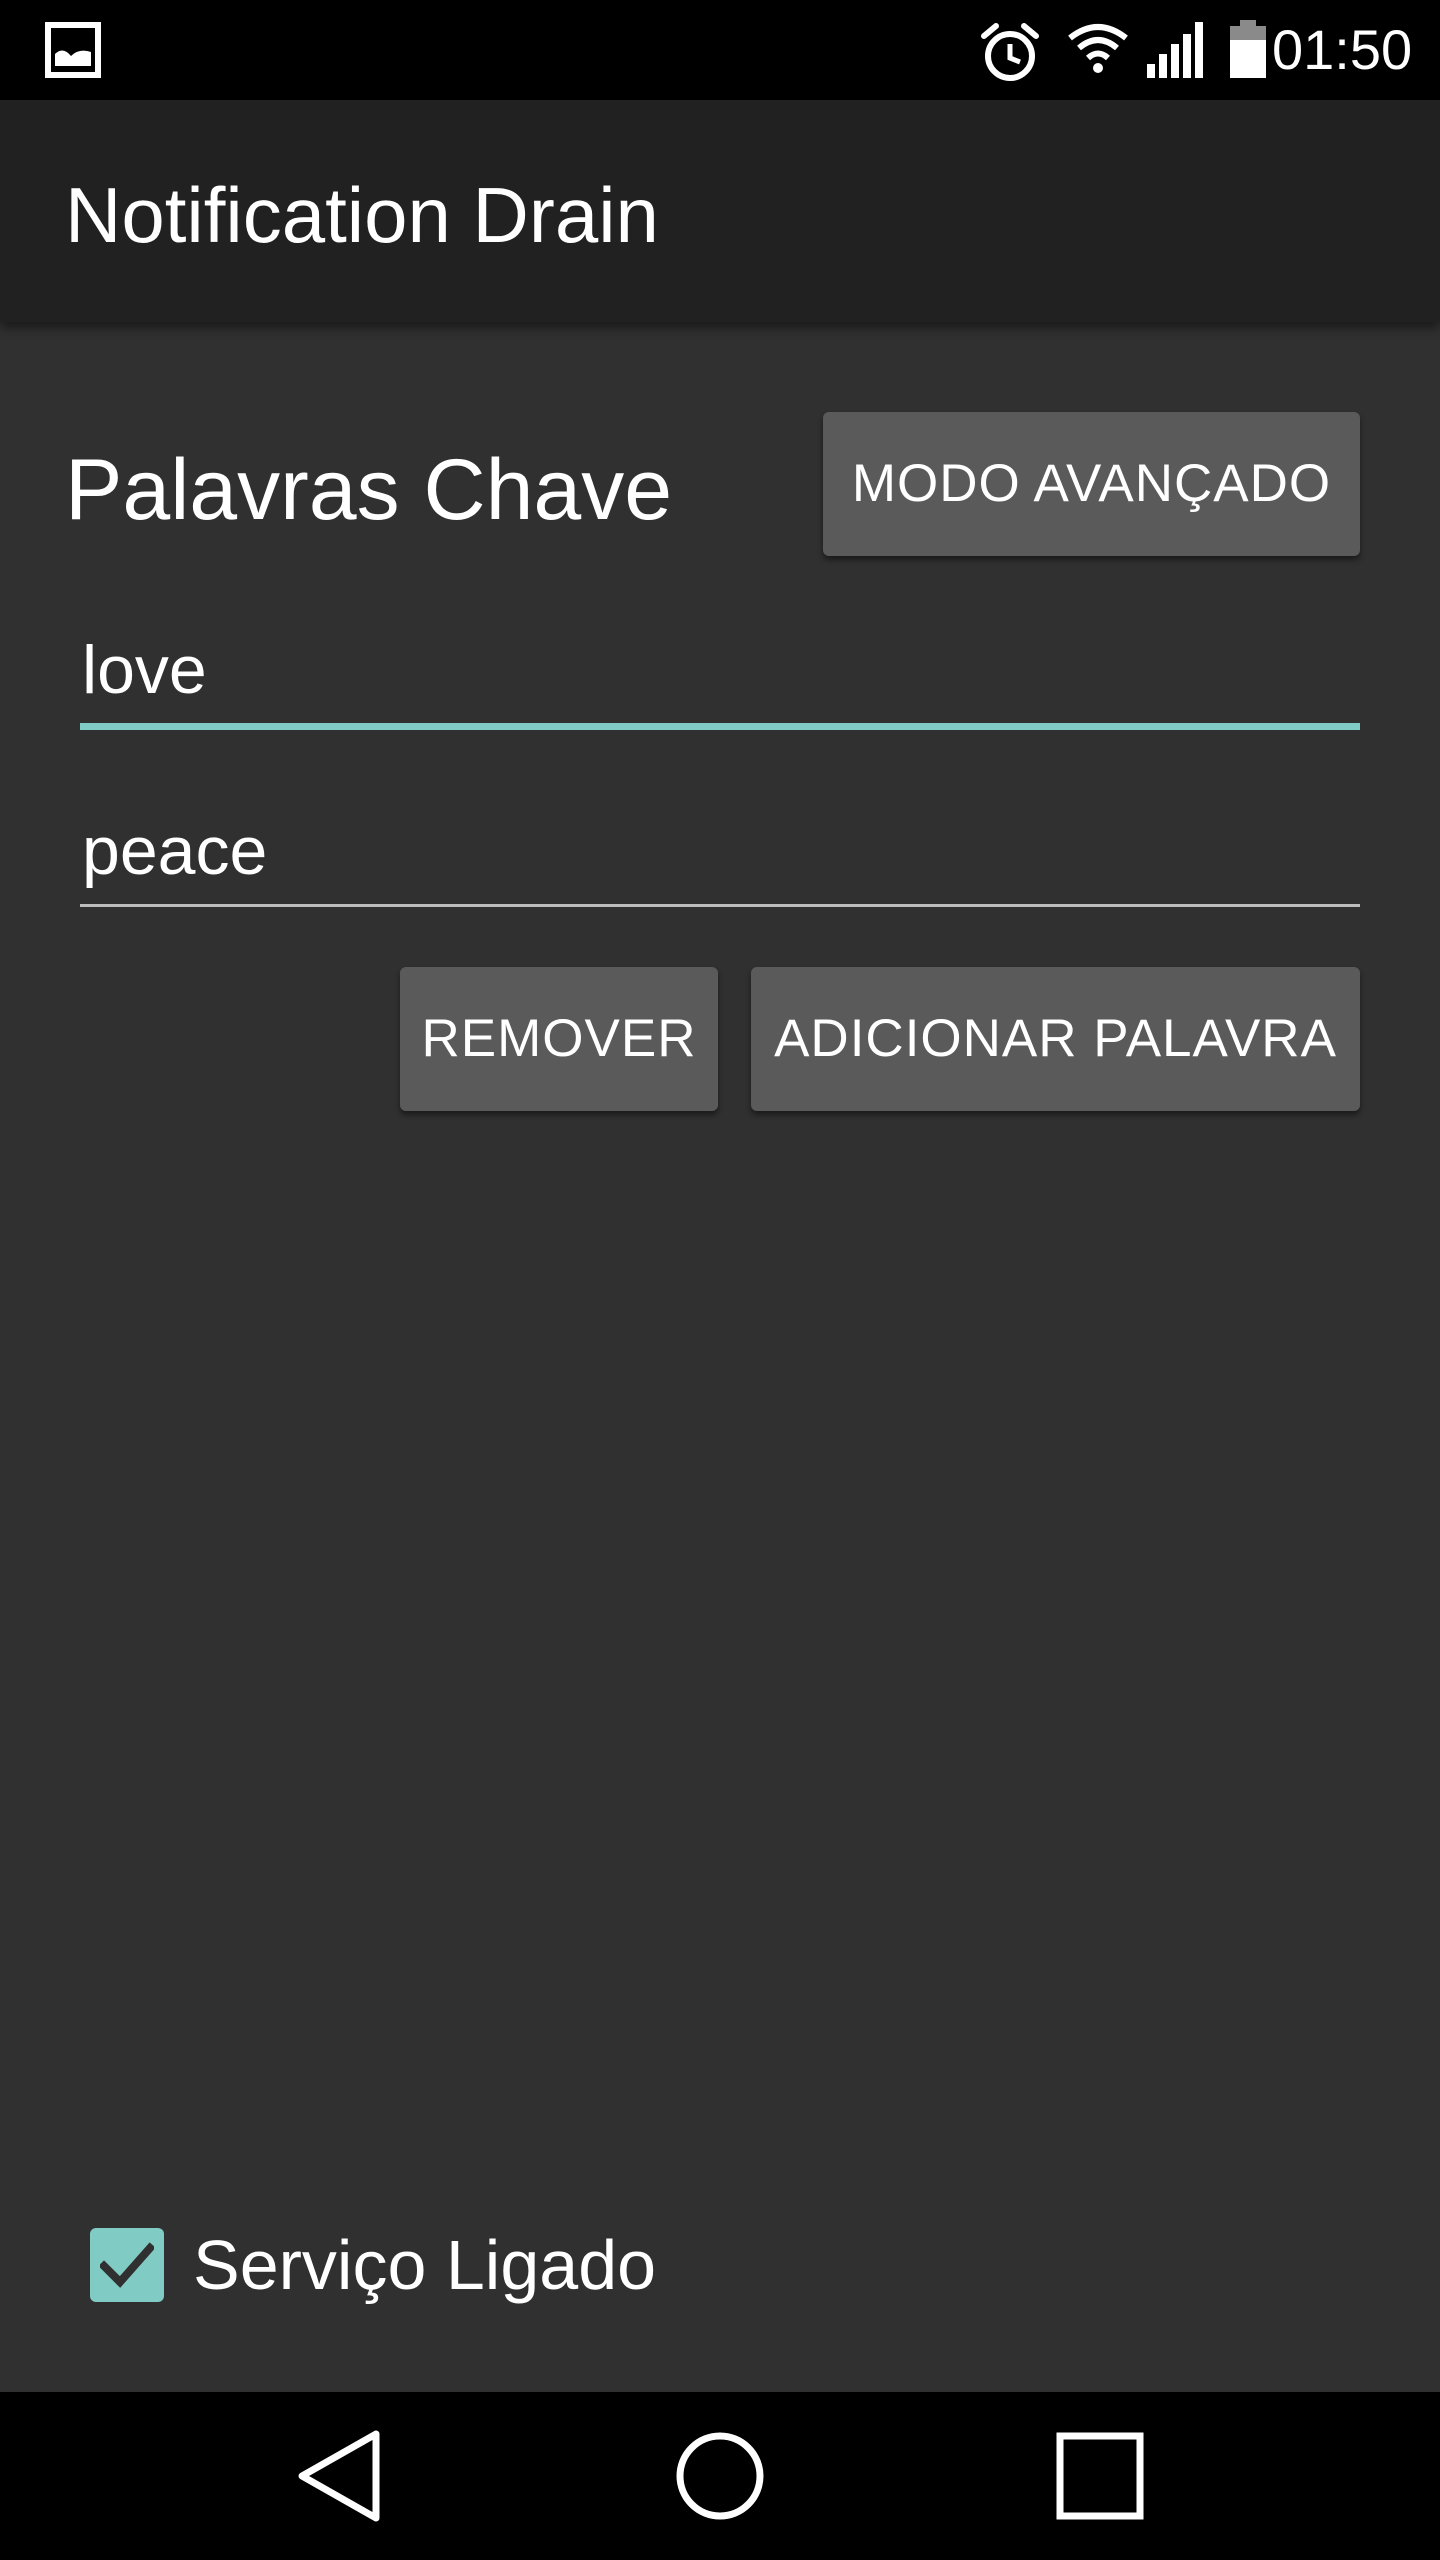  What do you see at coordinates (1055, 1039) in the screenshot?
I see `add-keyword-button: ADICIONAR PALAVRA` at bounding box center [1055, 1039].